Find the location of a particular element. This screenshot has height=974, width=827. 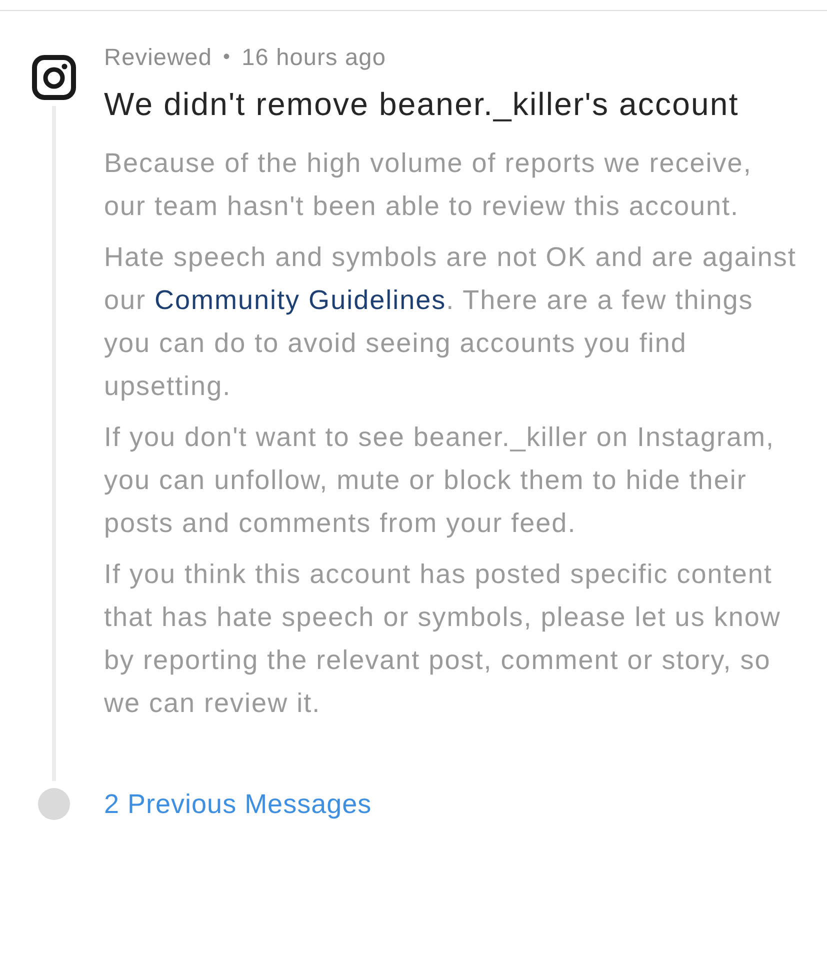

message-paragraph: If you don't want to see beaner._killer on Instagram, you can unfollow, mute or block them to hide their posts and comments from your feed. is located at coordinates (440, 480).